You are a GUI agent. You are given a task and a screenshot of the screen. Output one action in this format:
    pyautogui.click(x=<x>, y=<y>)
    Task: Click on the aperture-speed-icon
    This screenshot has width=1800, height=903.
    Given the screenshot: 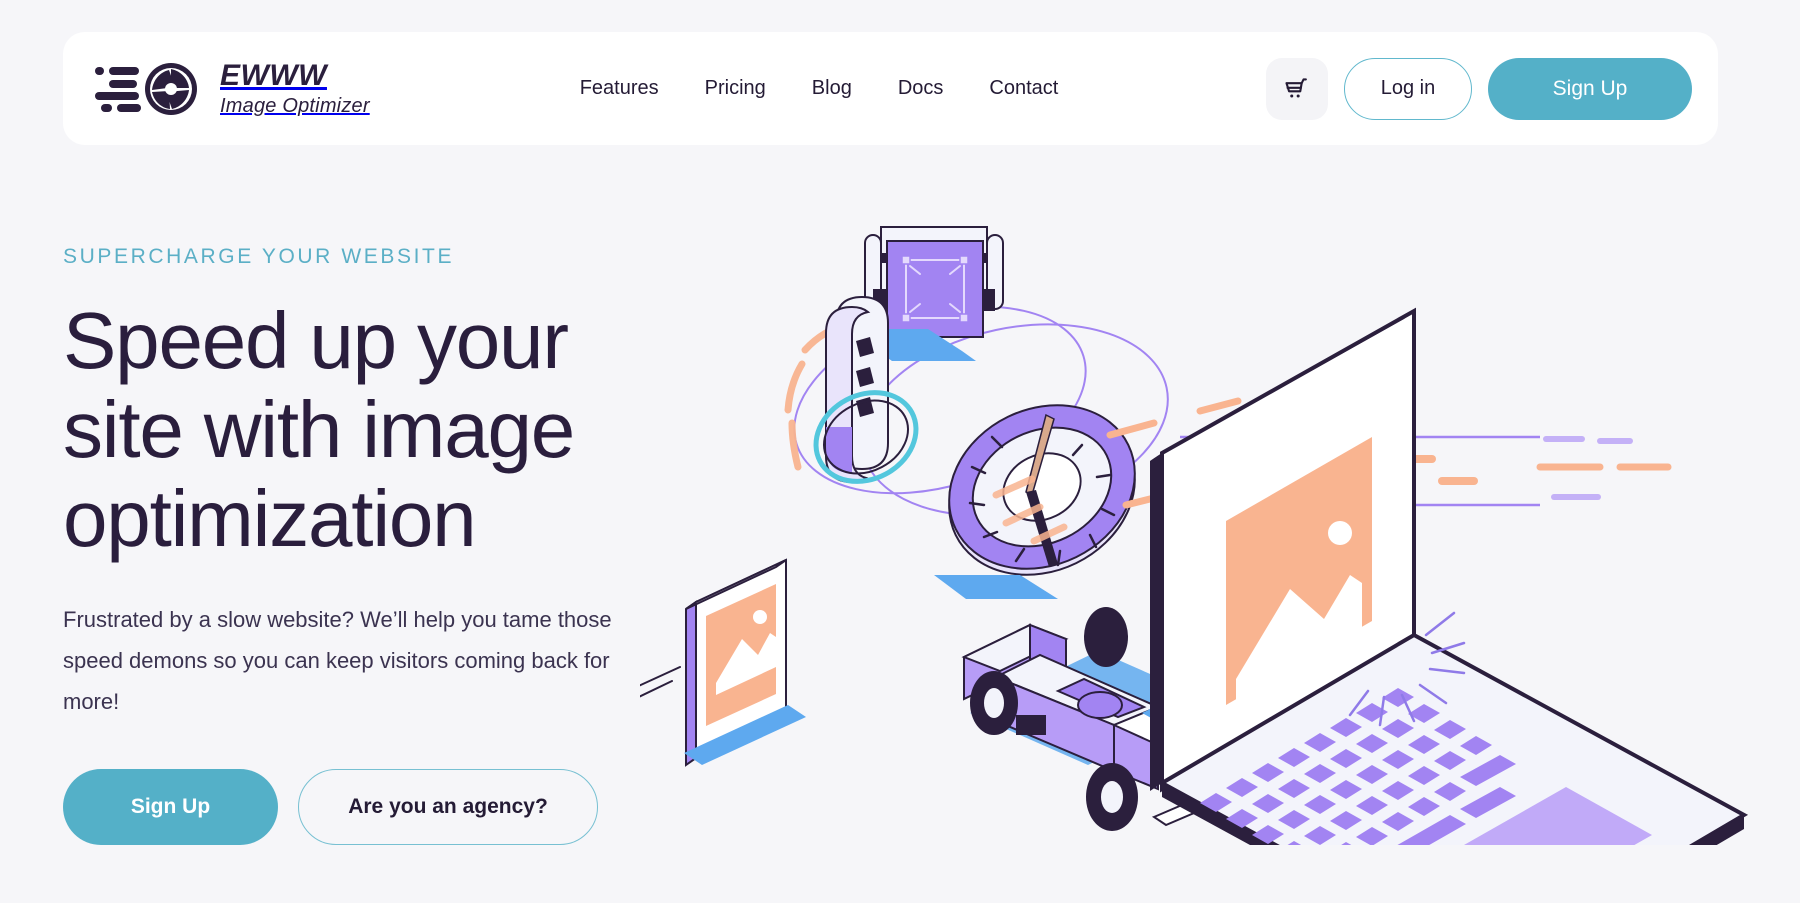 What is the action you would take?
    pyautogui.click(x=151, y=89)
    